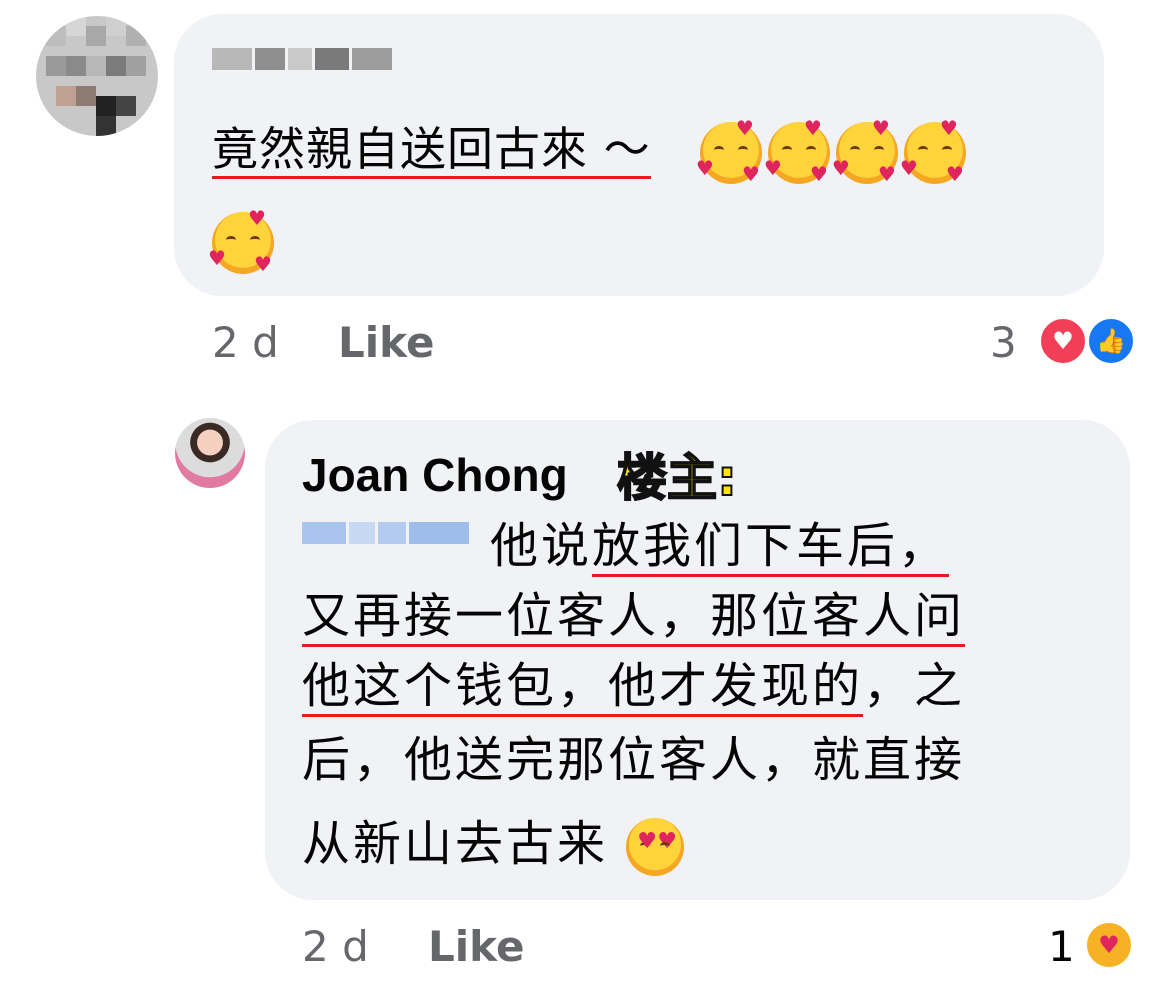 The width and height of the screenshot is (1170, 981). Describe the element at coordinates (771, 547) in the screenshot. I see `reply-line1-underlined: 放我们下车后，` at that location.